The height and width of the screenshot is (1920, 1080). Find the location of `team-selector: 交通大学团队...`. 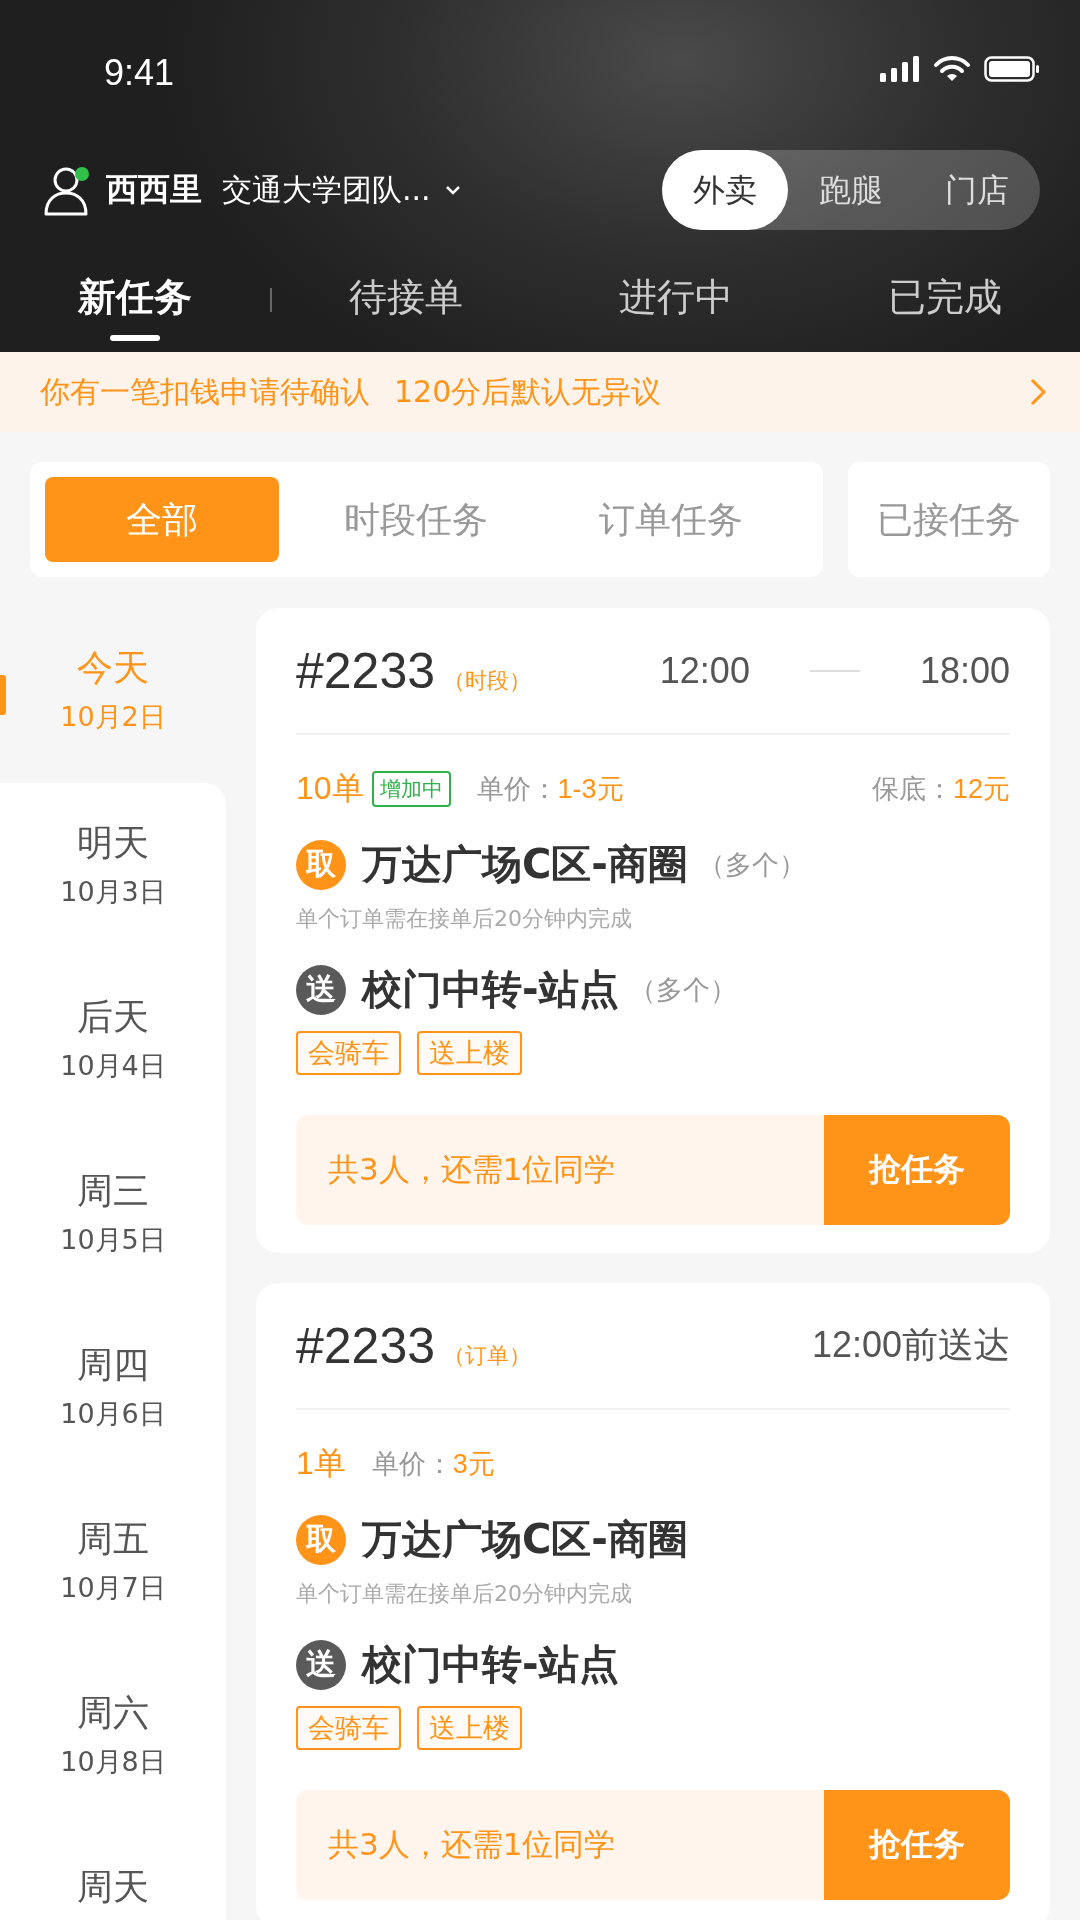

team-selector: 交通大学团队... is located at coordinates (341, 190).